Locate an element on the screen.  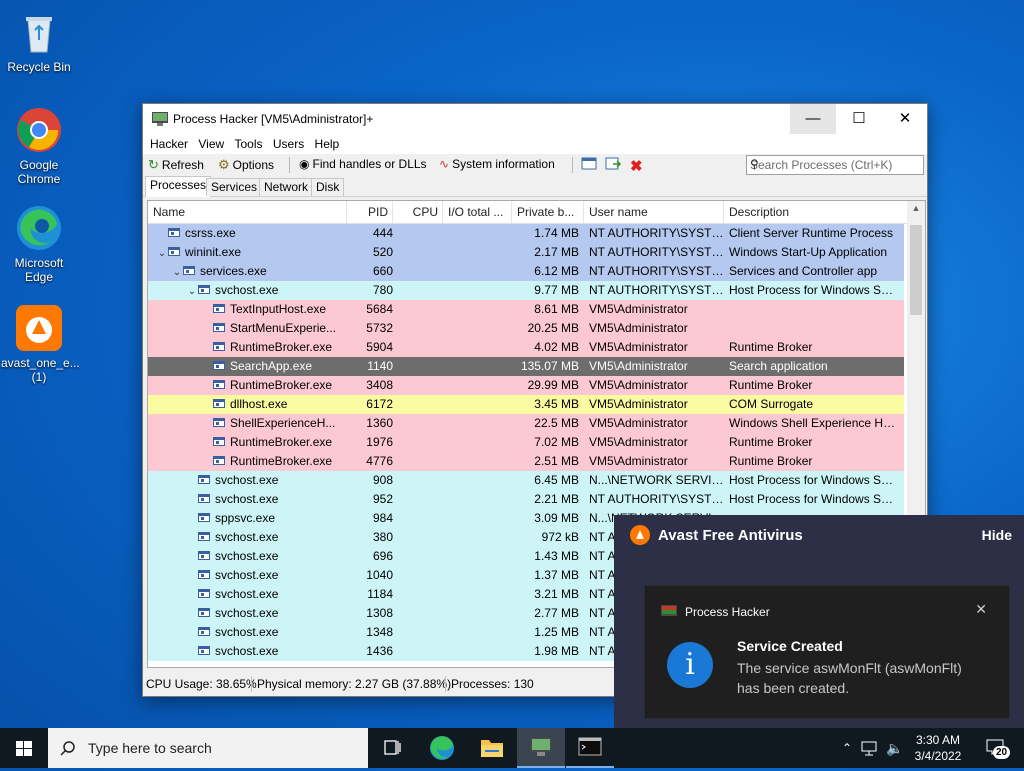
taskbar-file-explorer-button is located at coordinates (492, 748).